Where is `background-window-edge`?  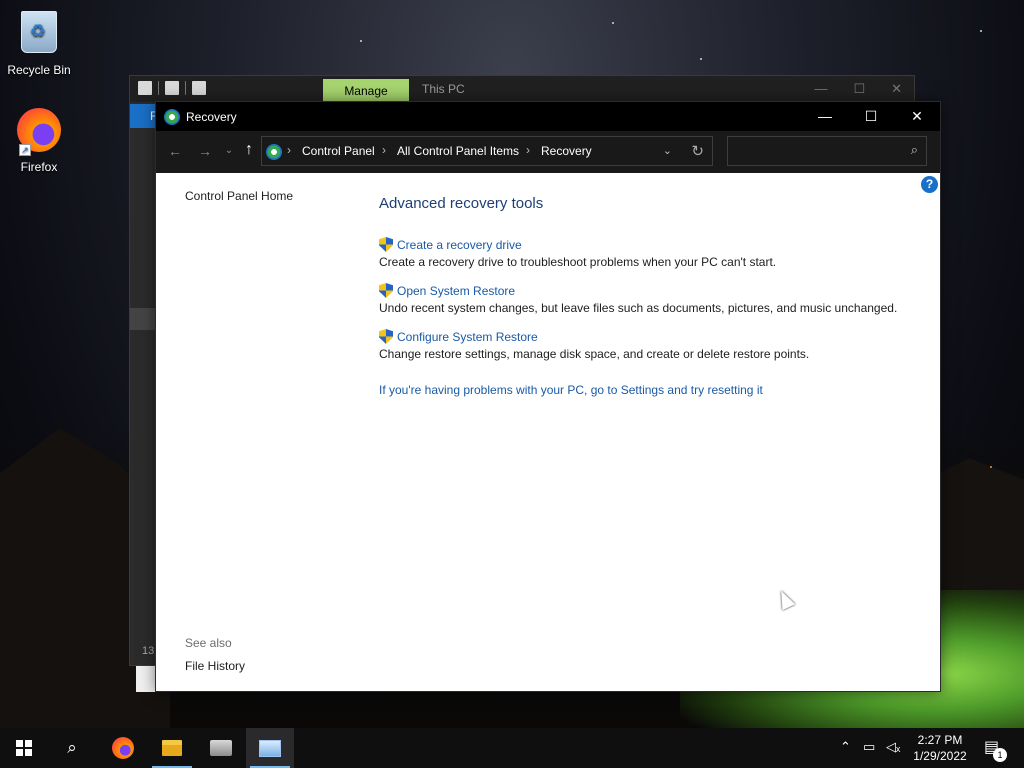
background-window-edge is located at coordinates (146, 679).